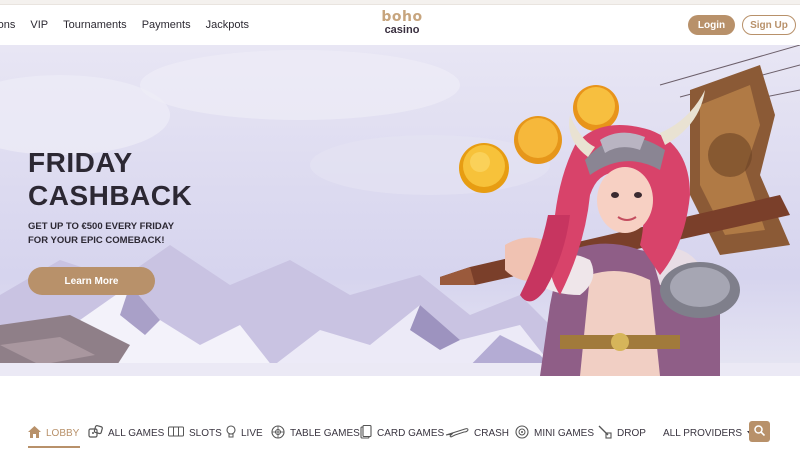  Describe the element at coordinates (402, 17) in the screenshot. I see `logo-wordmark: boho` at that location.